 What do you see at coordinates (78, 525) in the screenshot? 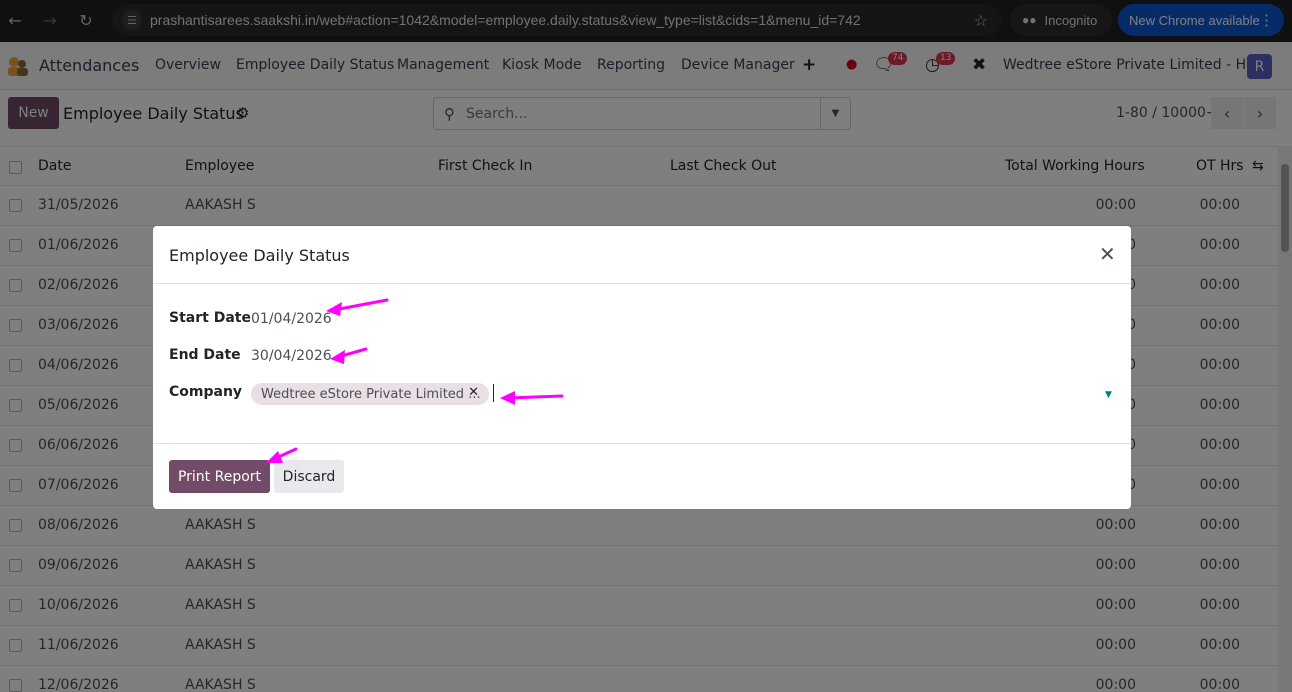
I see `row-date: 08/06/2026` at bounding box center [78, 525].